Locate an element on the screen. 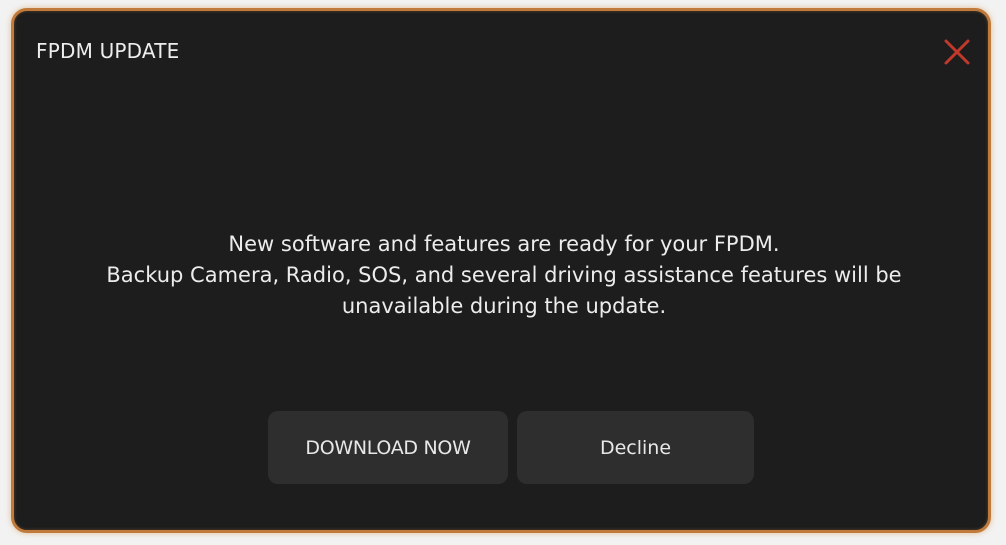 The width and height of the screenshot is (1006, 545). close-button is located at coordinates (957, 52).